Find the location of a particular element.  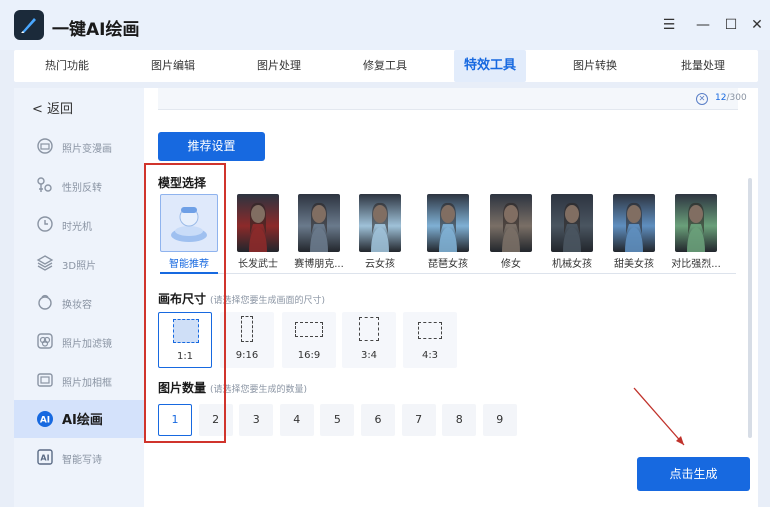

sidebar-item-label: 照片加滤镜 is located at coordinates (87, 344).